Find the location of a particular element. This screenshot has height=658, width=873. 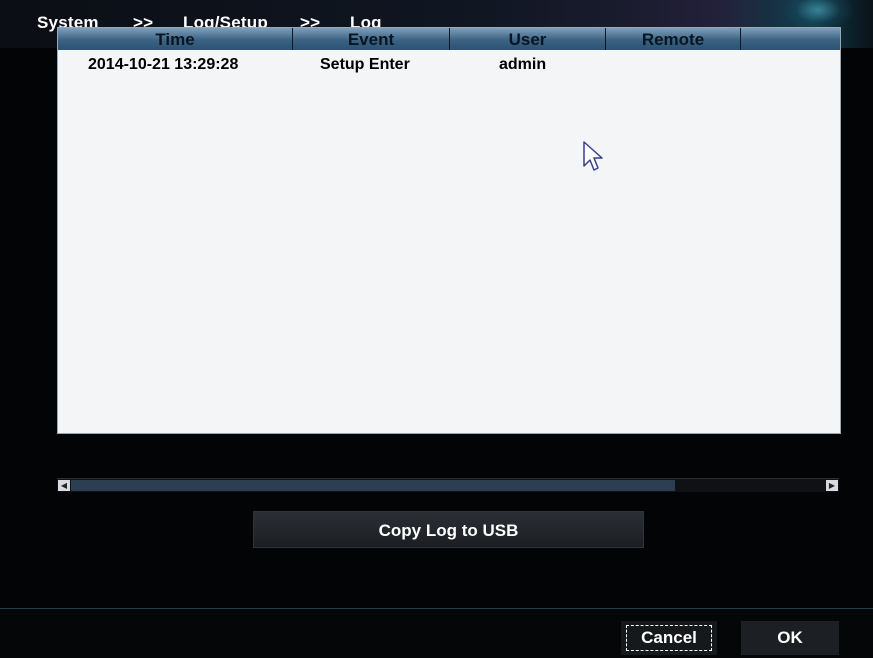

scrollbar-thumb is located at coordinates (373, 485).